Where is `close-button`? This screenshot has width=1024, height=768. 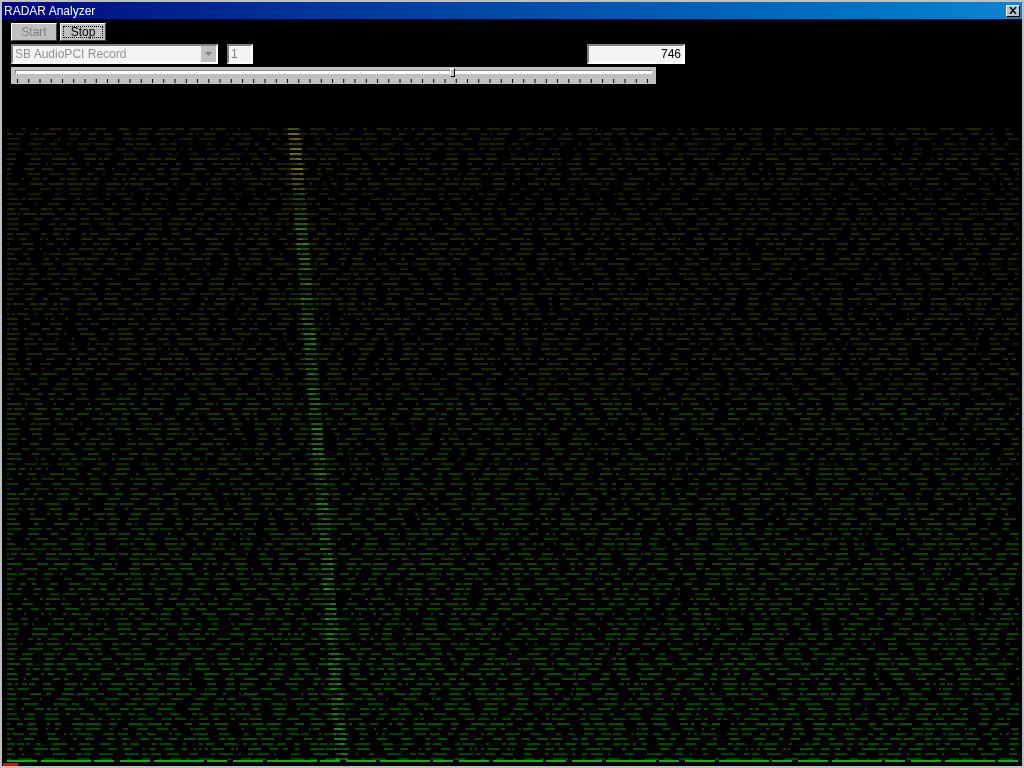
close-button is located at coordinates (1013, 10).